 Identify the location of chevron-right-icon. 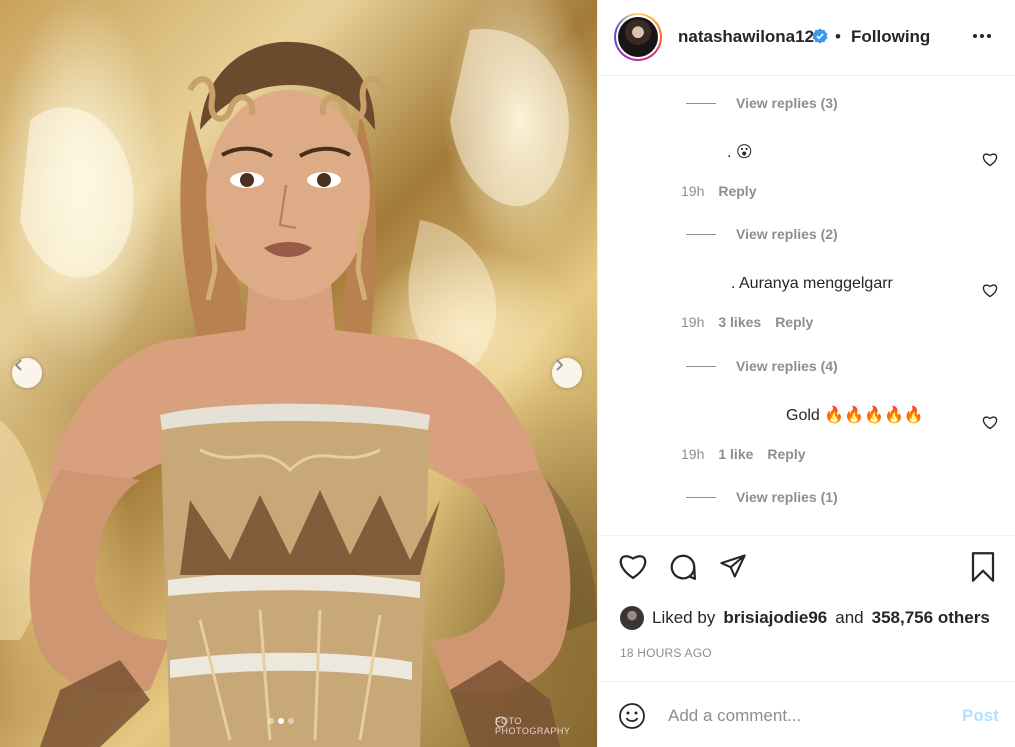
(560, 365).